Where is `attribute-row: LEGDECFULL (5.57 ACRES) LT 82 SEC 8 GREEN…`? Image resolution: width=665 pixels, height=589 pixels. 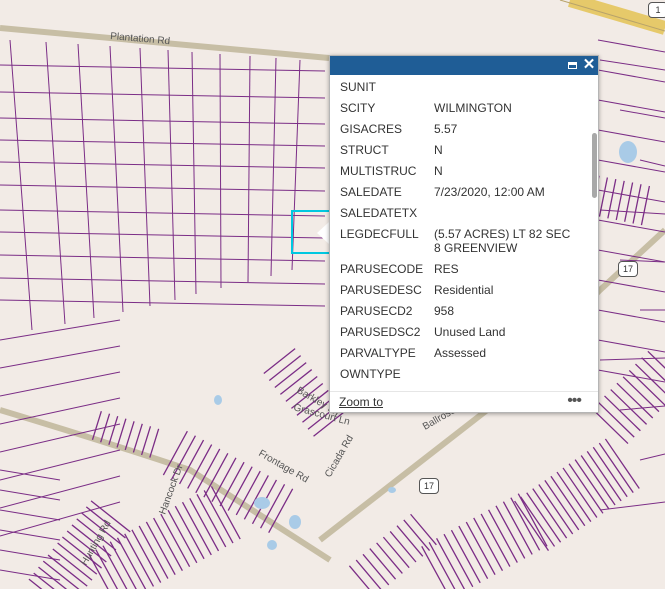 attribute-row: LEGDECFULL (5.57 ACRES) LT 82 SEC 8 GREEN… is located at coordinates (461, 239).